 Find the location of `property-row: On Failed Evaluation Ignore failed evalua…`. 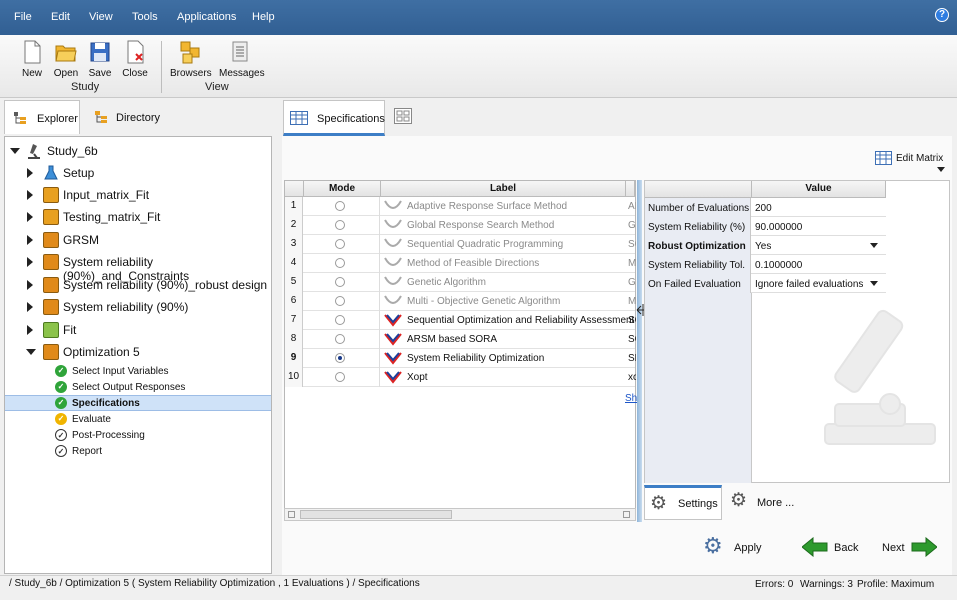

property-row: On Failed Evaluation Ignore failed evalua… is located at coordinates (765, 283).